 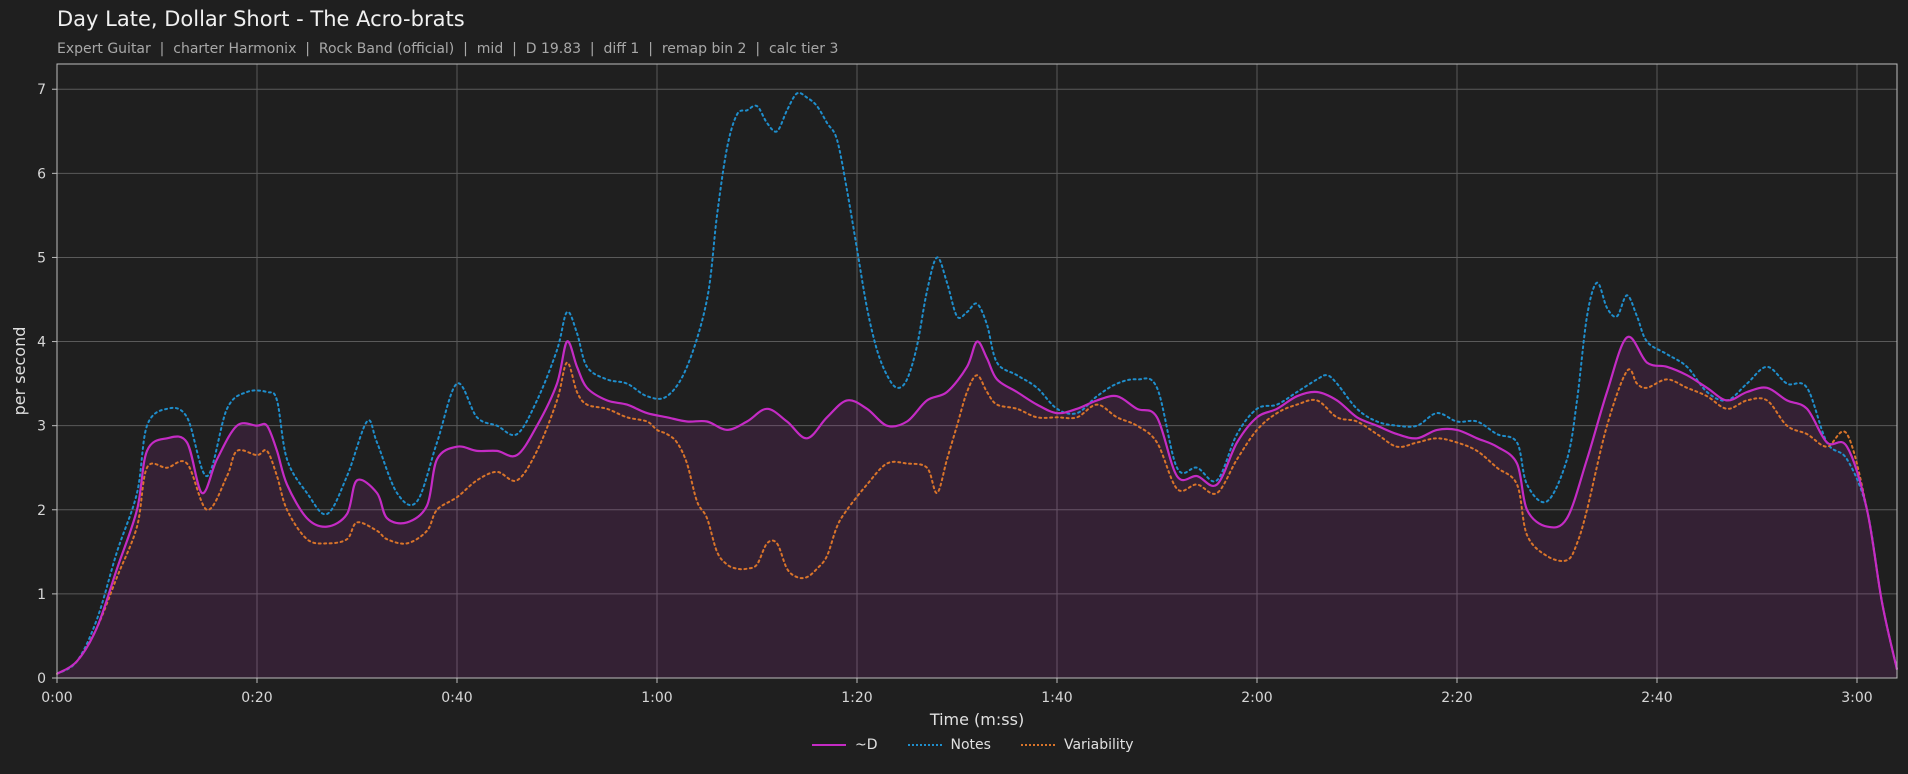 What do you see at coordinates (1656, 698) in the screenshot?
I see `x-tick-label: 2:40` at bounding box center [1656, 698].